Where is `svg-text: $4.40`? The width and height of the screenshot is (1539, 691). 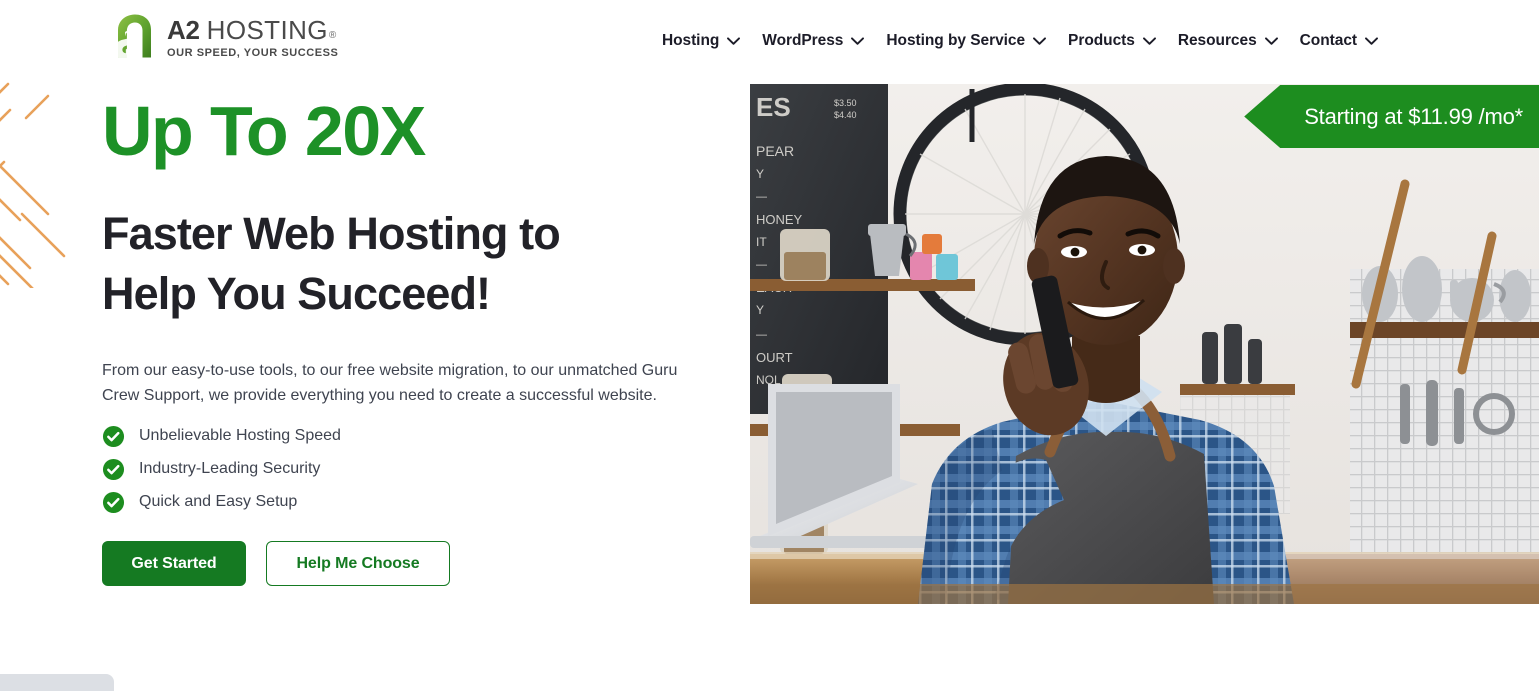 svg-text: $4.40 is located at coordinates (845, 115).